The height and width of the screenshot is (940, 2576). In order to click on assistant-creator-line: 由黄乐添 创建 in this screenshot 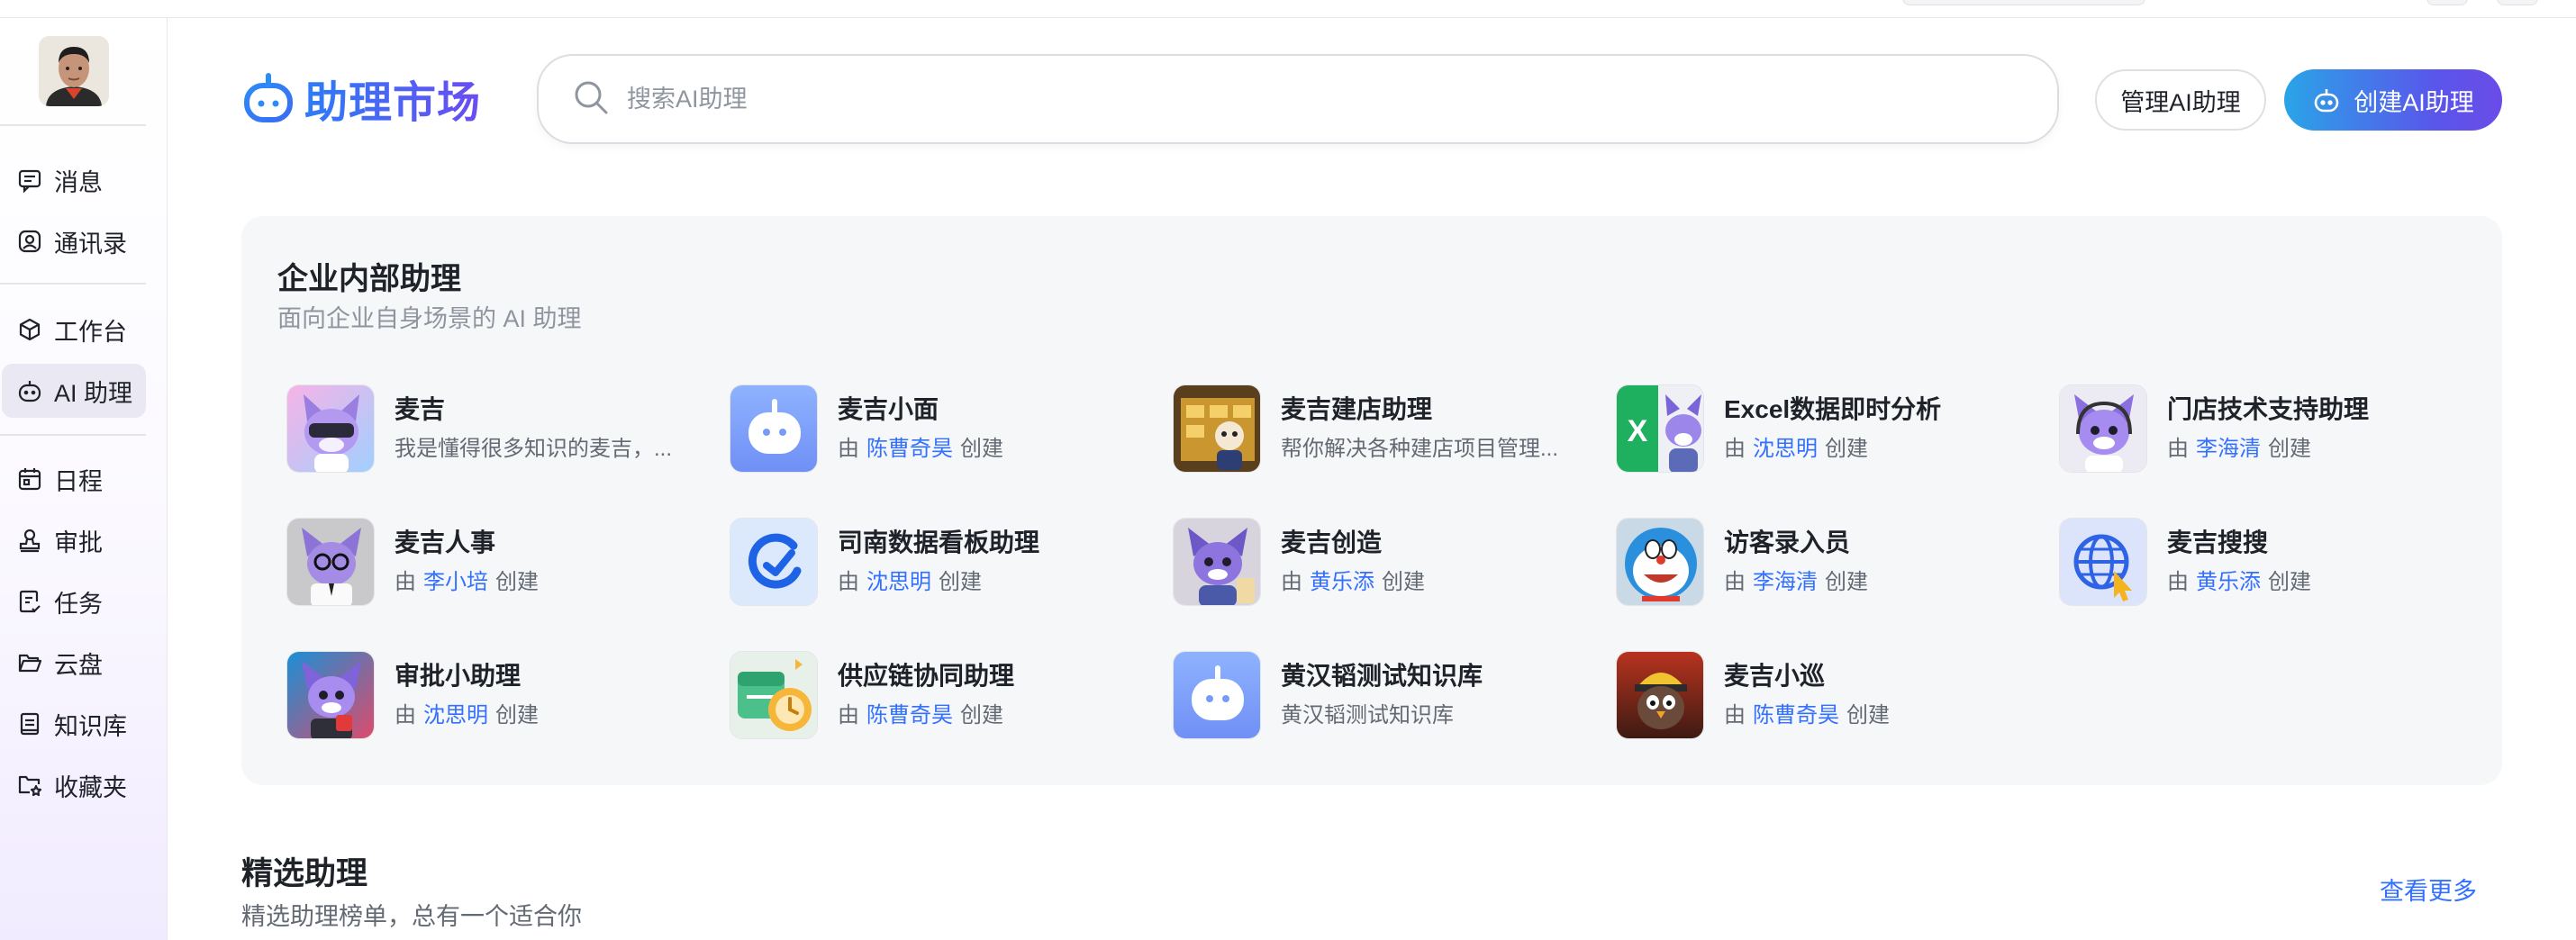, I will do `click(2239, 582)`.